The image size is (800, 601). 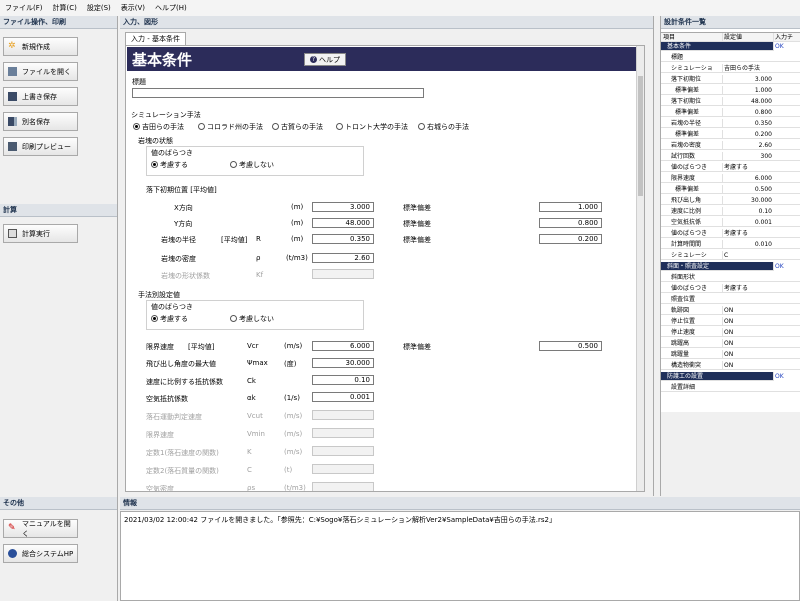 I want to click on menu-file: ファイル(F), so click(x=24, y=8).